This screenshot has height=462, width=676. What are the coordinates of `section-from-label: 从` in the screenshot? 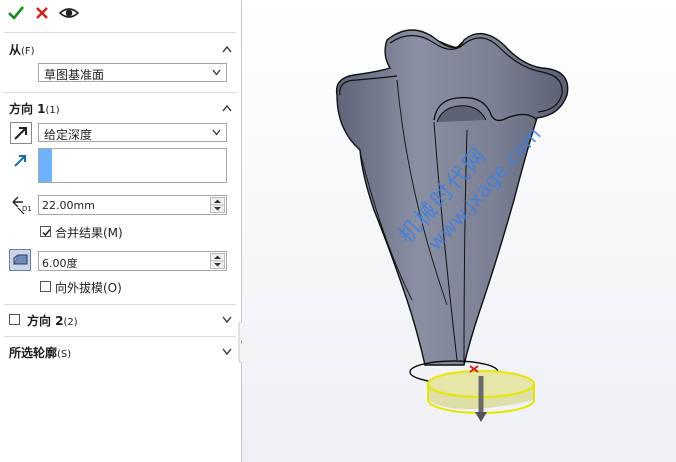 It's located at (15, 50).